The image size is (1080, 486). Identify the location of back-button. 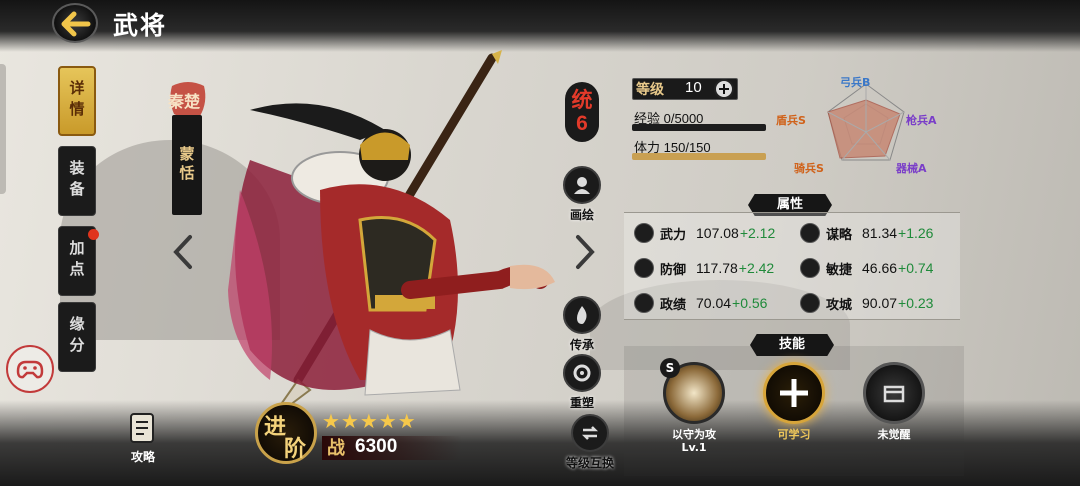
(75, 23).